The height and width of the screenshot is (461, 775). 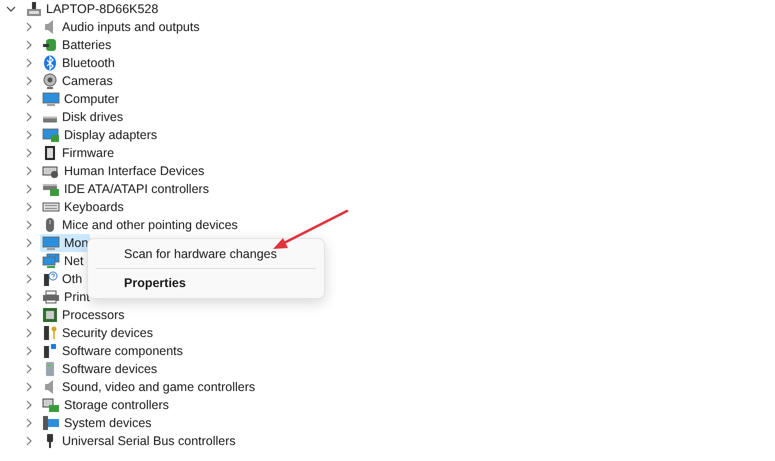 What do you see at coordinates (77, 297) in the screenshot?
I see `tree-item: Print` at bounding box center [77, 297].